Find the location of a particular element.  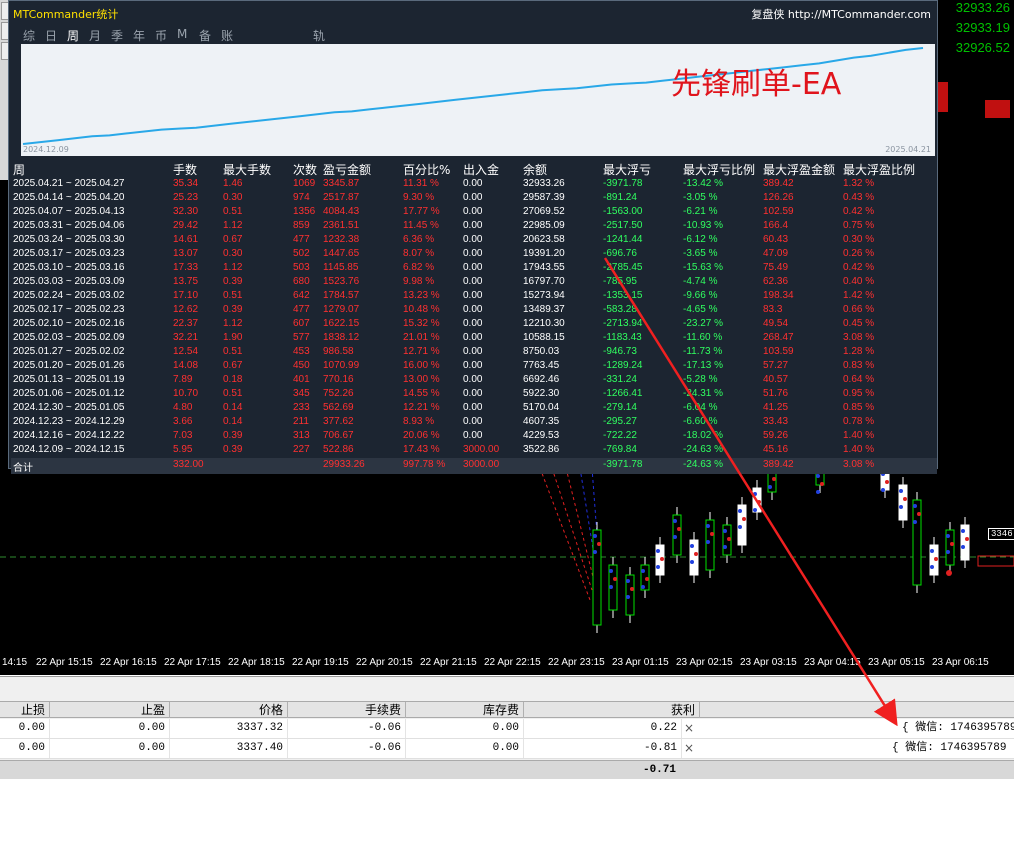

header-max-float-profit-pct: 最大浮盈比例 is located at coordinates (879, 170).